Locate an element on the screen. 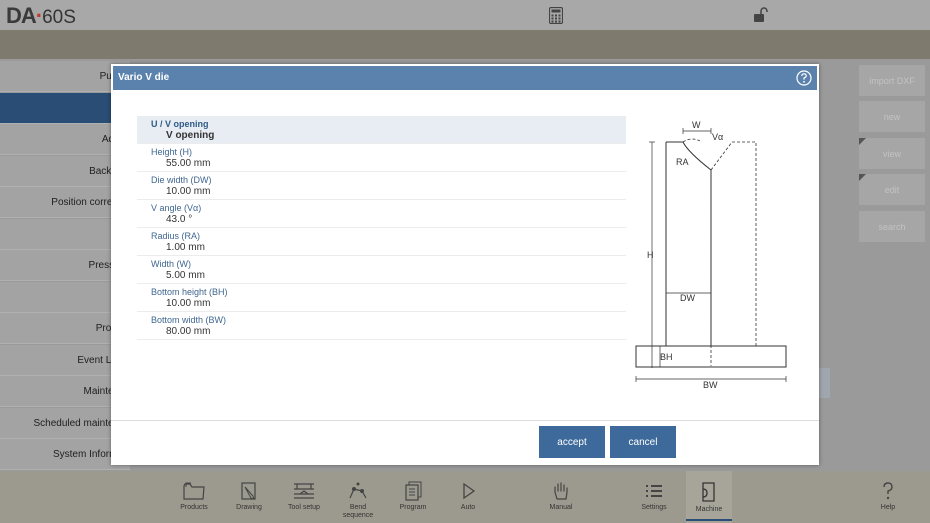 The width and height of the screenshot is (930, 523). nav-machine: Machine is located at coordinates (709, 497).